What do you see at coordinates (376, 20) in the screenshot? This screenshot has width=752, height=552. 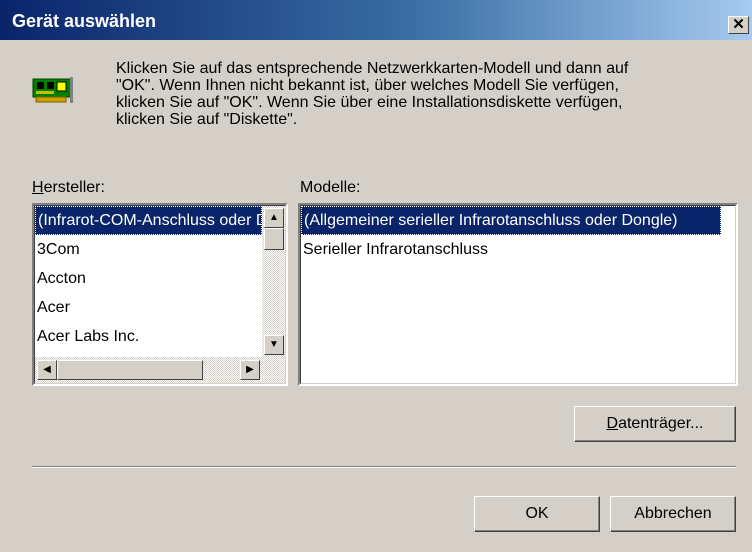 I see `title-bar: Gerät auswählen ✕` at bounding box center [376, 20].